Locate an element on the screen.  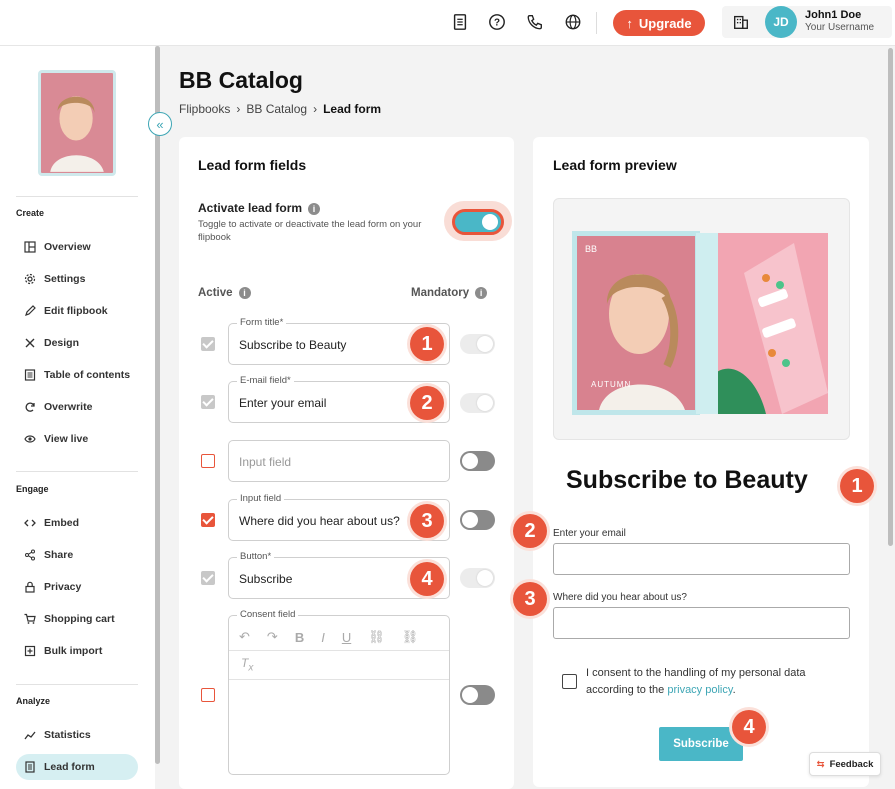
active-checkbox-input-field is located at coordinates (208, 461).